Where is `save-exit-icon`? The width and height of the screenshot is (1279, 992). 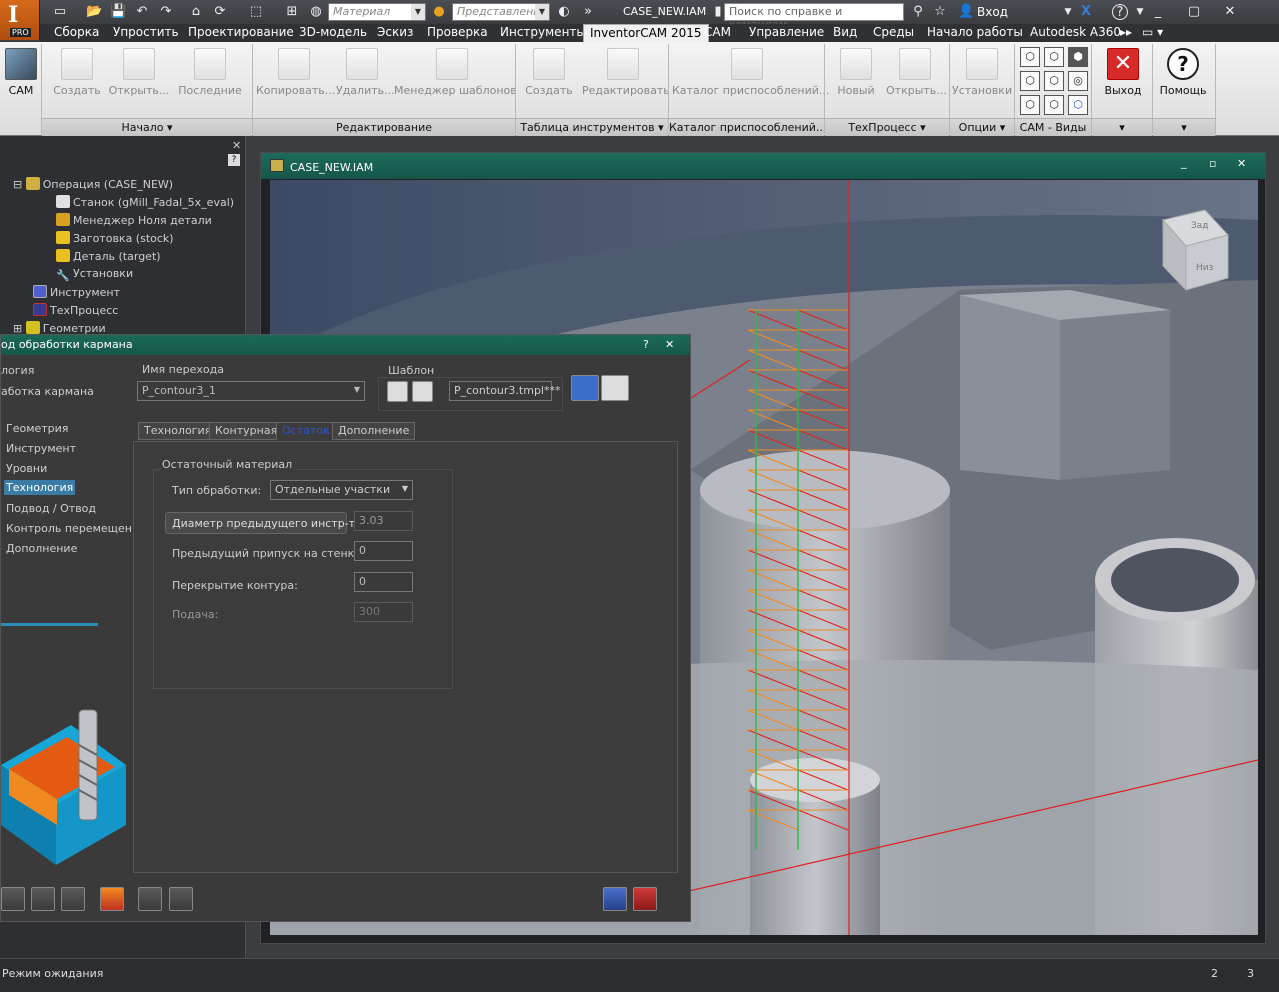 save-exit-icon is located at coordinates (615, 899).